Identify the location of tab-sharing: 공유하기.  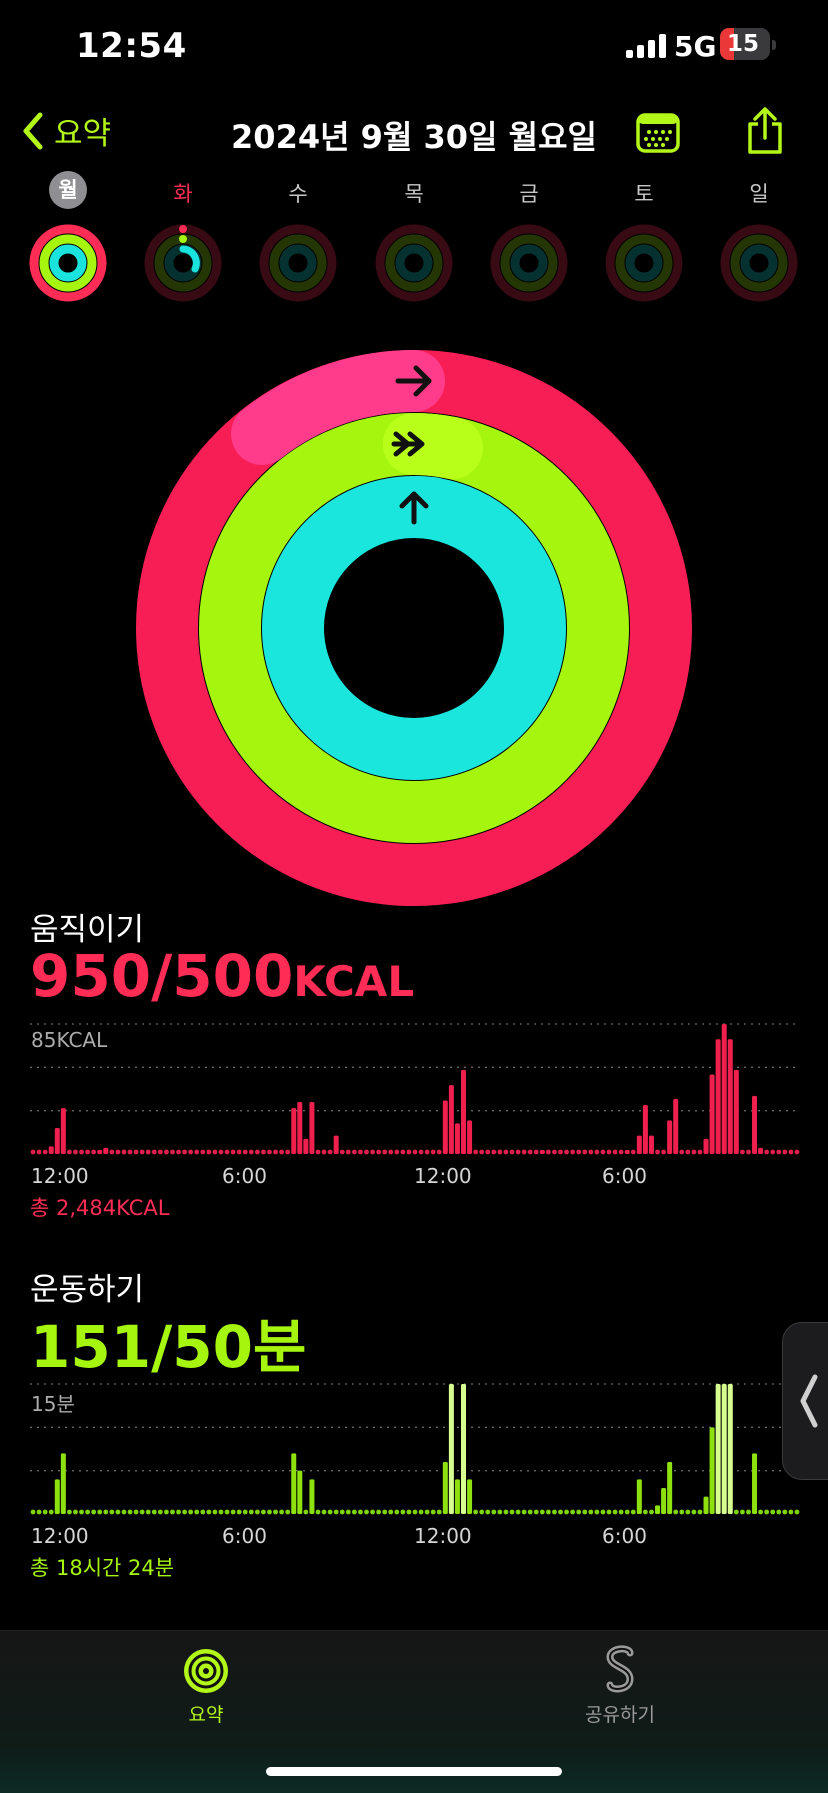
(620, 1685).